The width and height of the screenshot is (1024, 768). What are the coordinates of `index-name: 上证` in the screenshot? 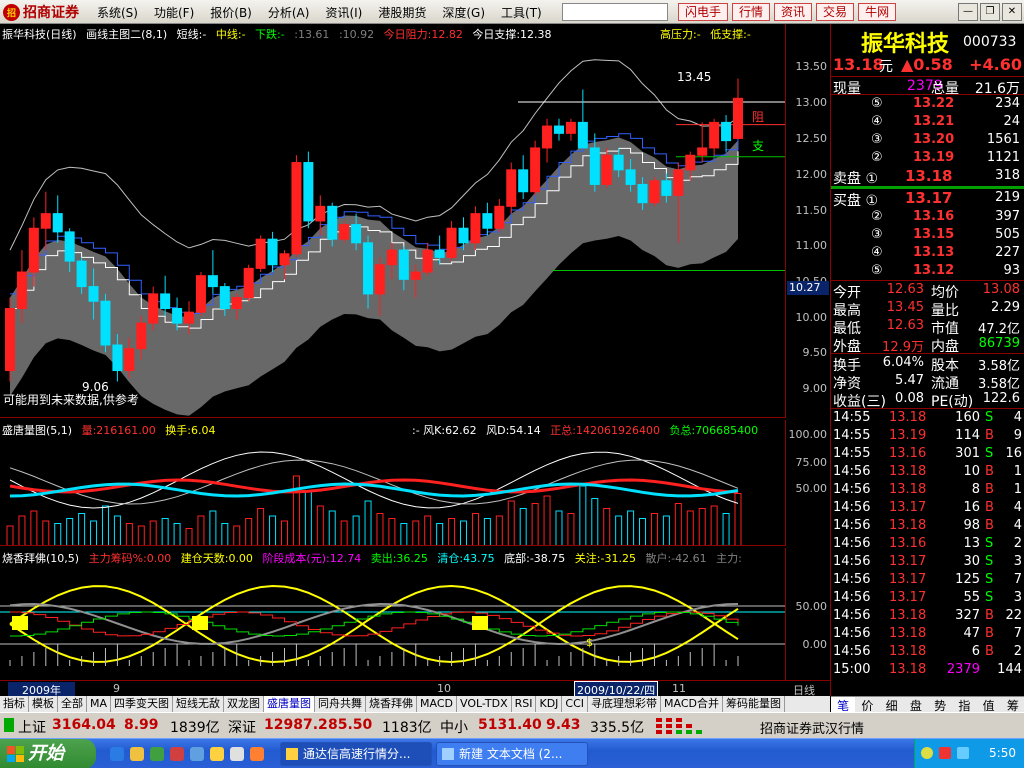 It's located at (32, 727).